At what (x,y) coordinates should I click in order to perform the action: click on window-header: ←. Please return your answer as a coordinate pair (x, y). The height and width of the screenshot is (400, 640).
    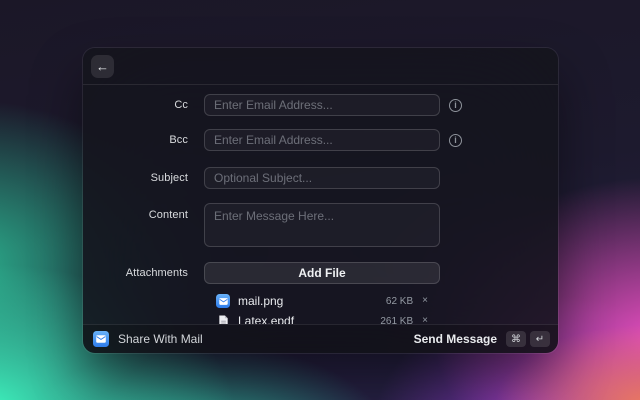
    Looking at the image, I should click on (320, 66).